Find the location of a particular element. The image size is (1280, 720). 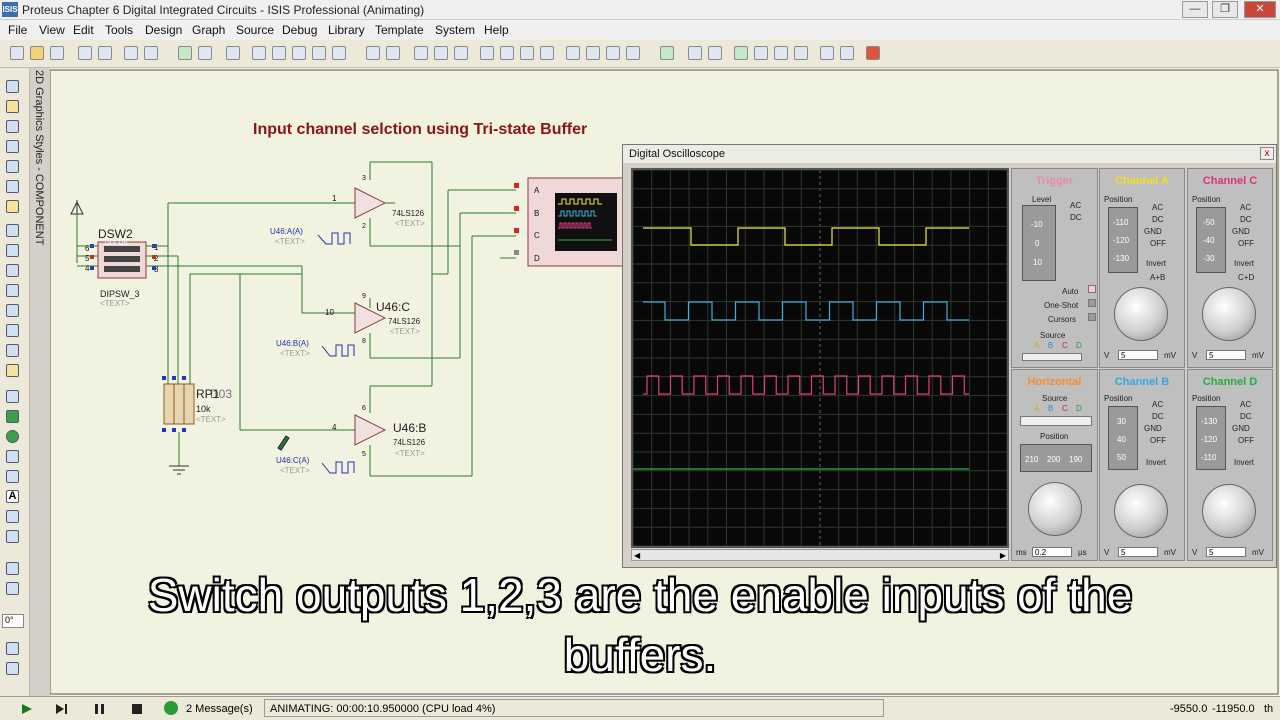

ares-icon is located at coordinates (873, 53).